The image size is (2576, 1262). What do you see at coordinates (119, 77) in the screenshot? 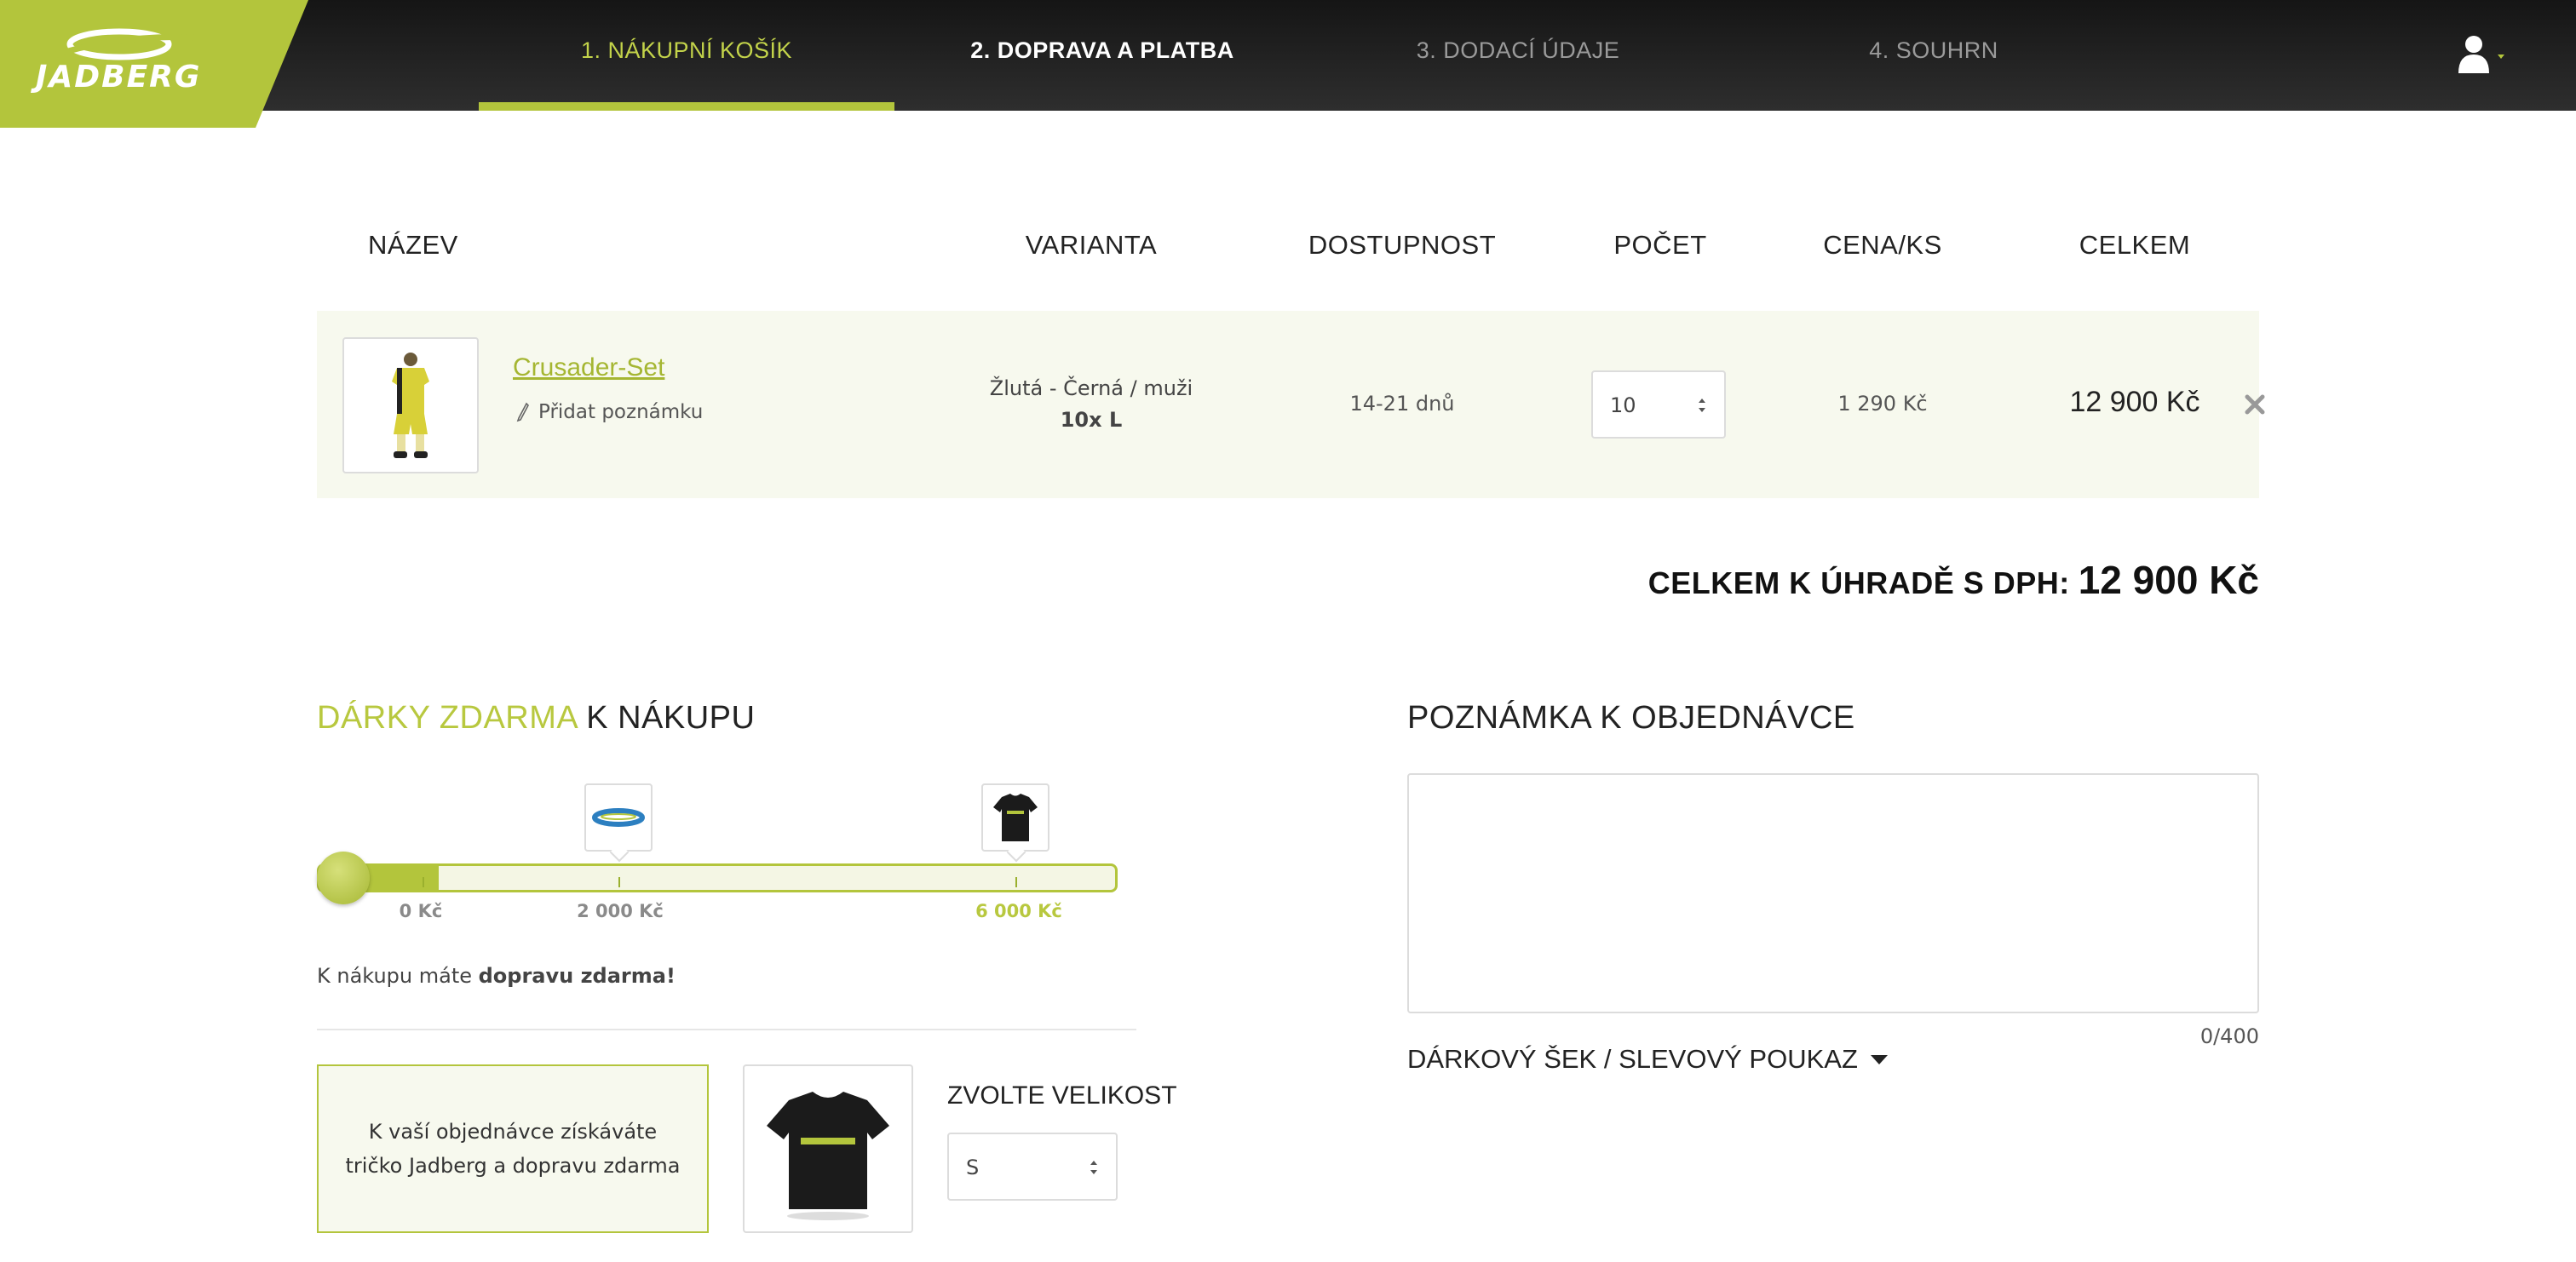
I see `logo-text: JADBERG` at bounding box center [119, 77].